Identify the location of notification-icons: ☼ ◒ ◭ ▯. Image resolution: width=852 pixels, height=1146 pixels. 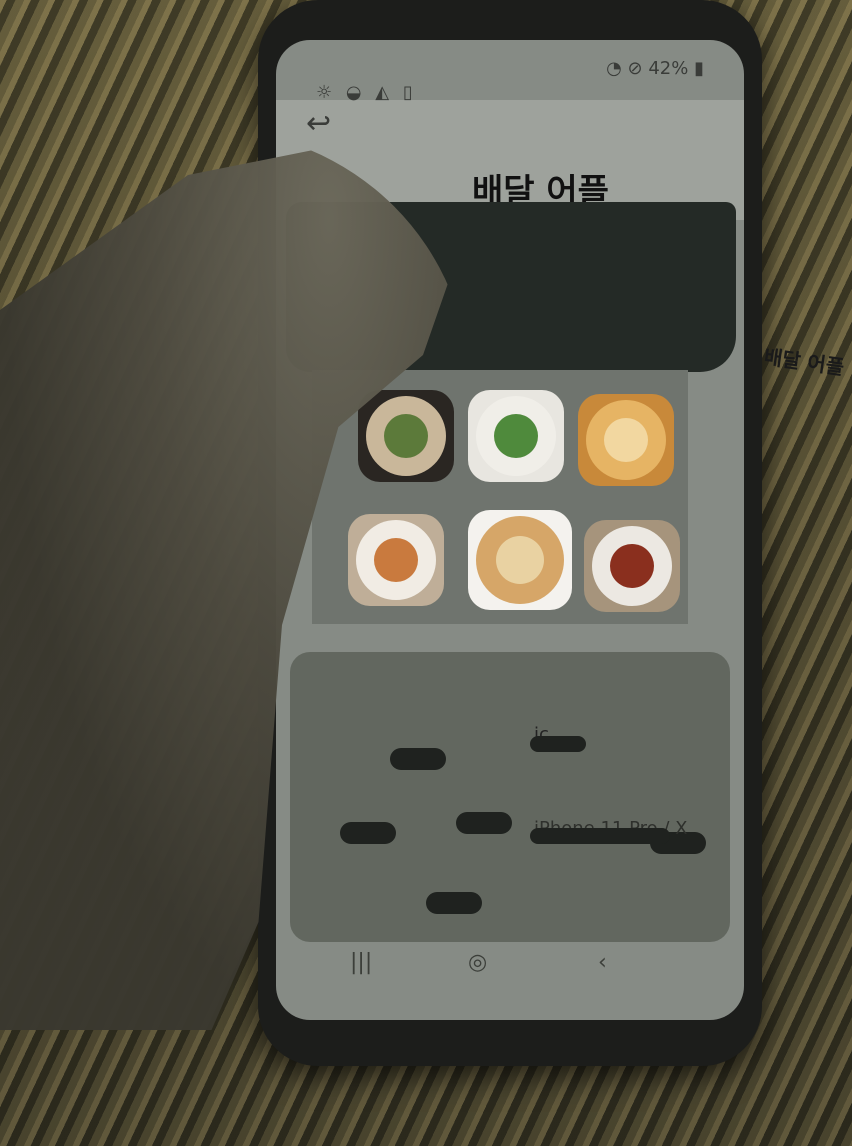
(366, 92).